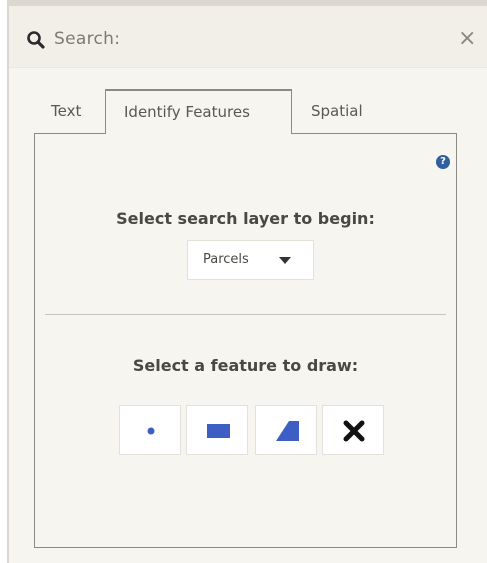 The height and width of the screenshot is (563, 487). I want to click on search-icon, so click(36, 40).